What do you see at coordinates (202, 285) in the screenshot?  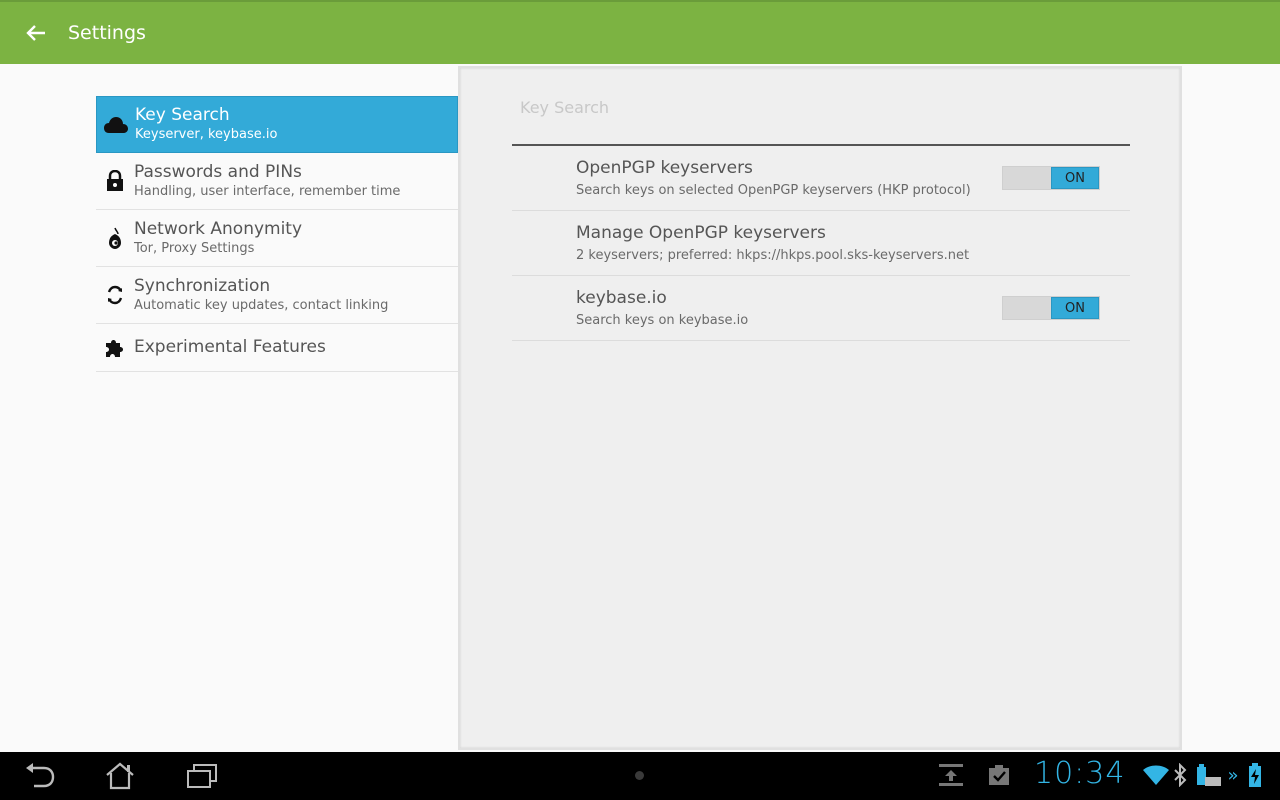 I see `header-title: Synchronization` at bounding box center [202, 285].